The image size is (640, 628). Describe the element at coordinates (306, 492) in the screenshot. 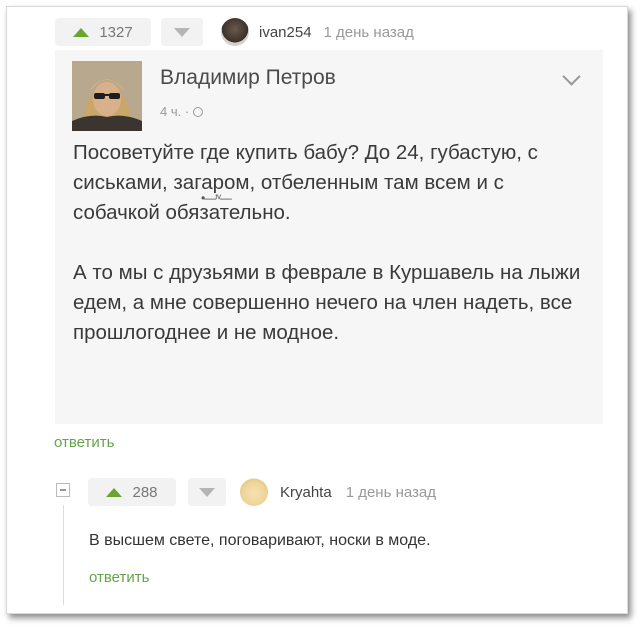

I see `comment-username: Kryahta` at that location.